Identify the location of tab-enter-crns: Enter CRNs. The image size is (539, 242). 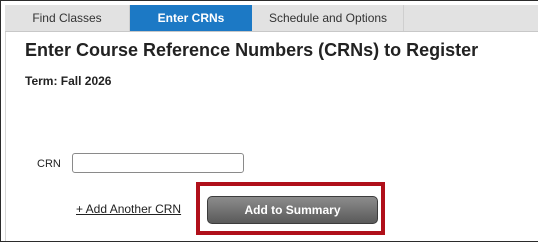
(191, 18).